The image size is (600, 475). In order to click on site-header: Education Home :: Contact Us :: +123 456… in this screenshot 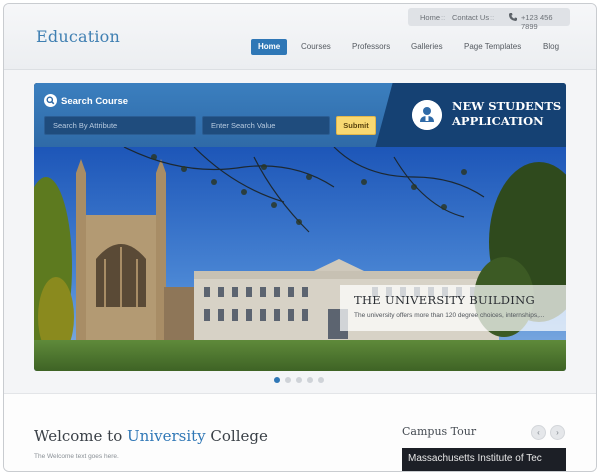, I will do `click(300, 37)`.